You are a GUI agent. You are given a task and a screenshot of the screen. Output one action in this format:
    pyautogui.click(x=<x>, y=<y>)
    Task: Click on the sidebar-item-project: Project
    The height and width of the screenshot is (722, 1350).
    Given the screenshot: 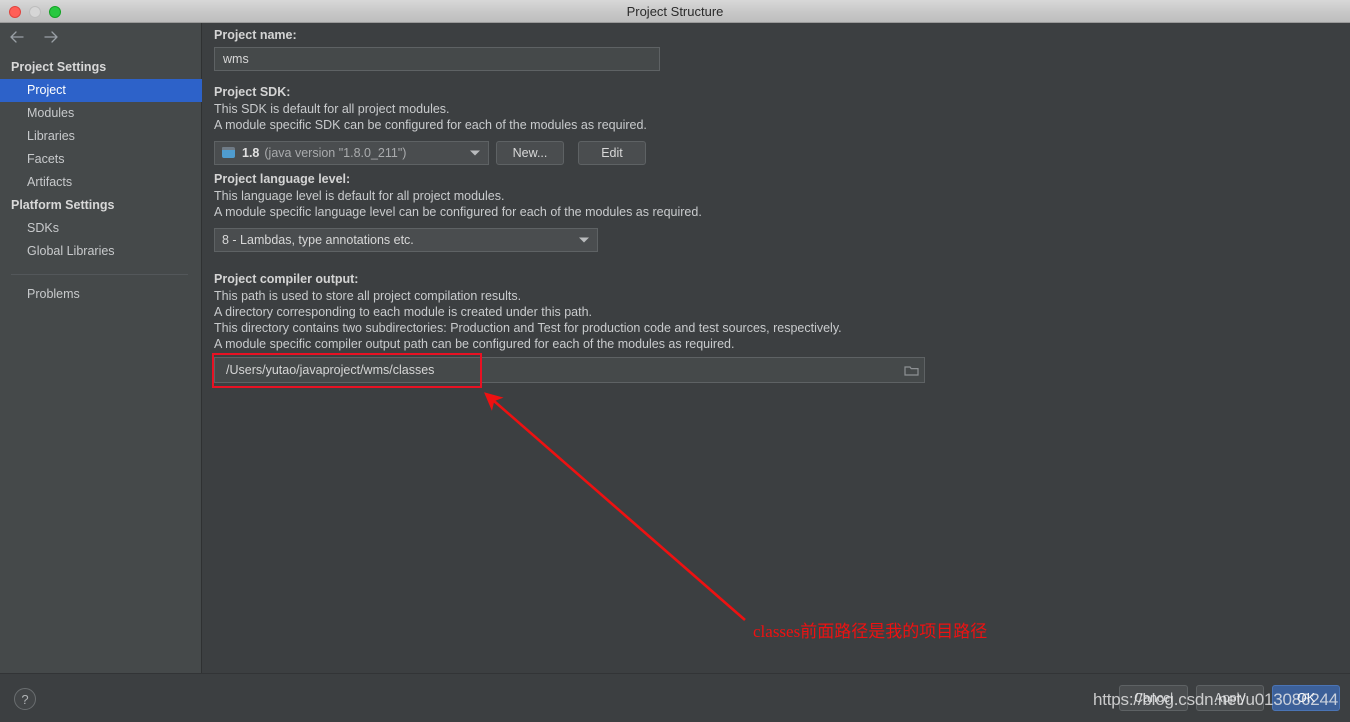 What is the action you would take?
    pyautogui.click(x=101, y=90)
    